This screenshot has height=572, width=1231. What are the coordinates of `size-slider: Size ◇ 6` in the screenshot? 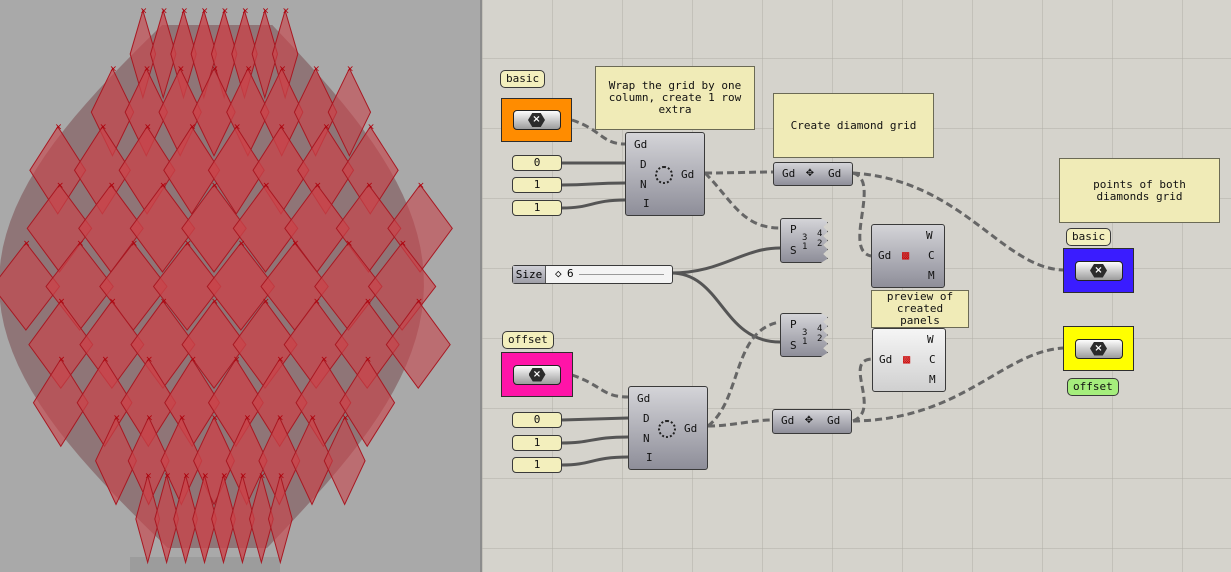 It's located at (592, 274).